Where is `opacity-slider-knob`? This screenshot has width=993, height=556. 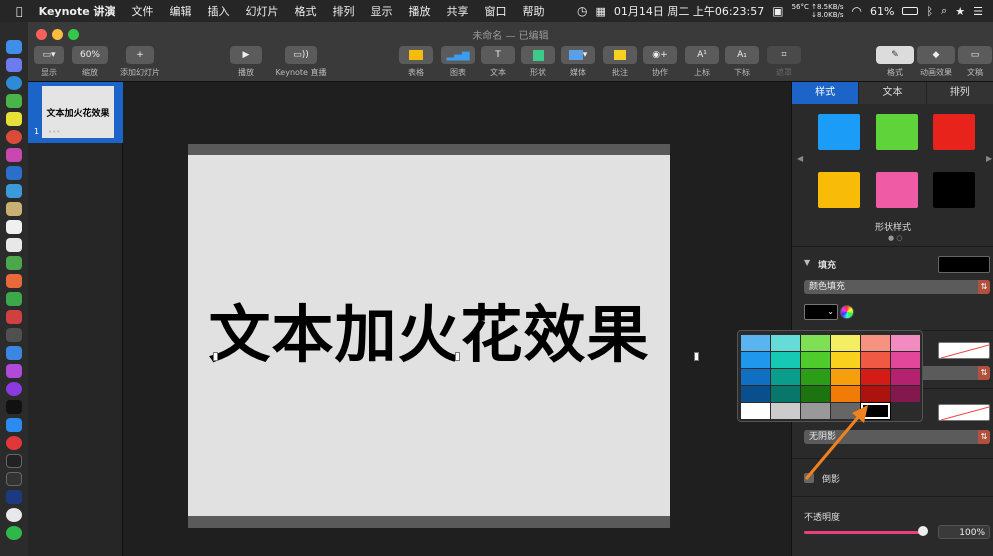 opacity-slider-knob is located at coordinates (923, 531).